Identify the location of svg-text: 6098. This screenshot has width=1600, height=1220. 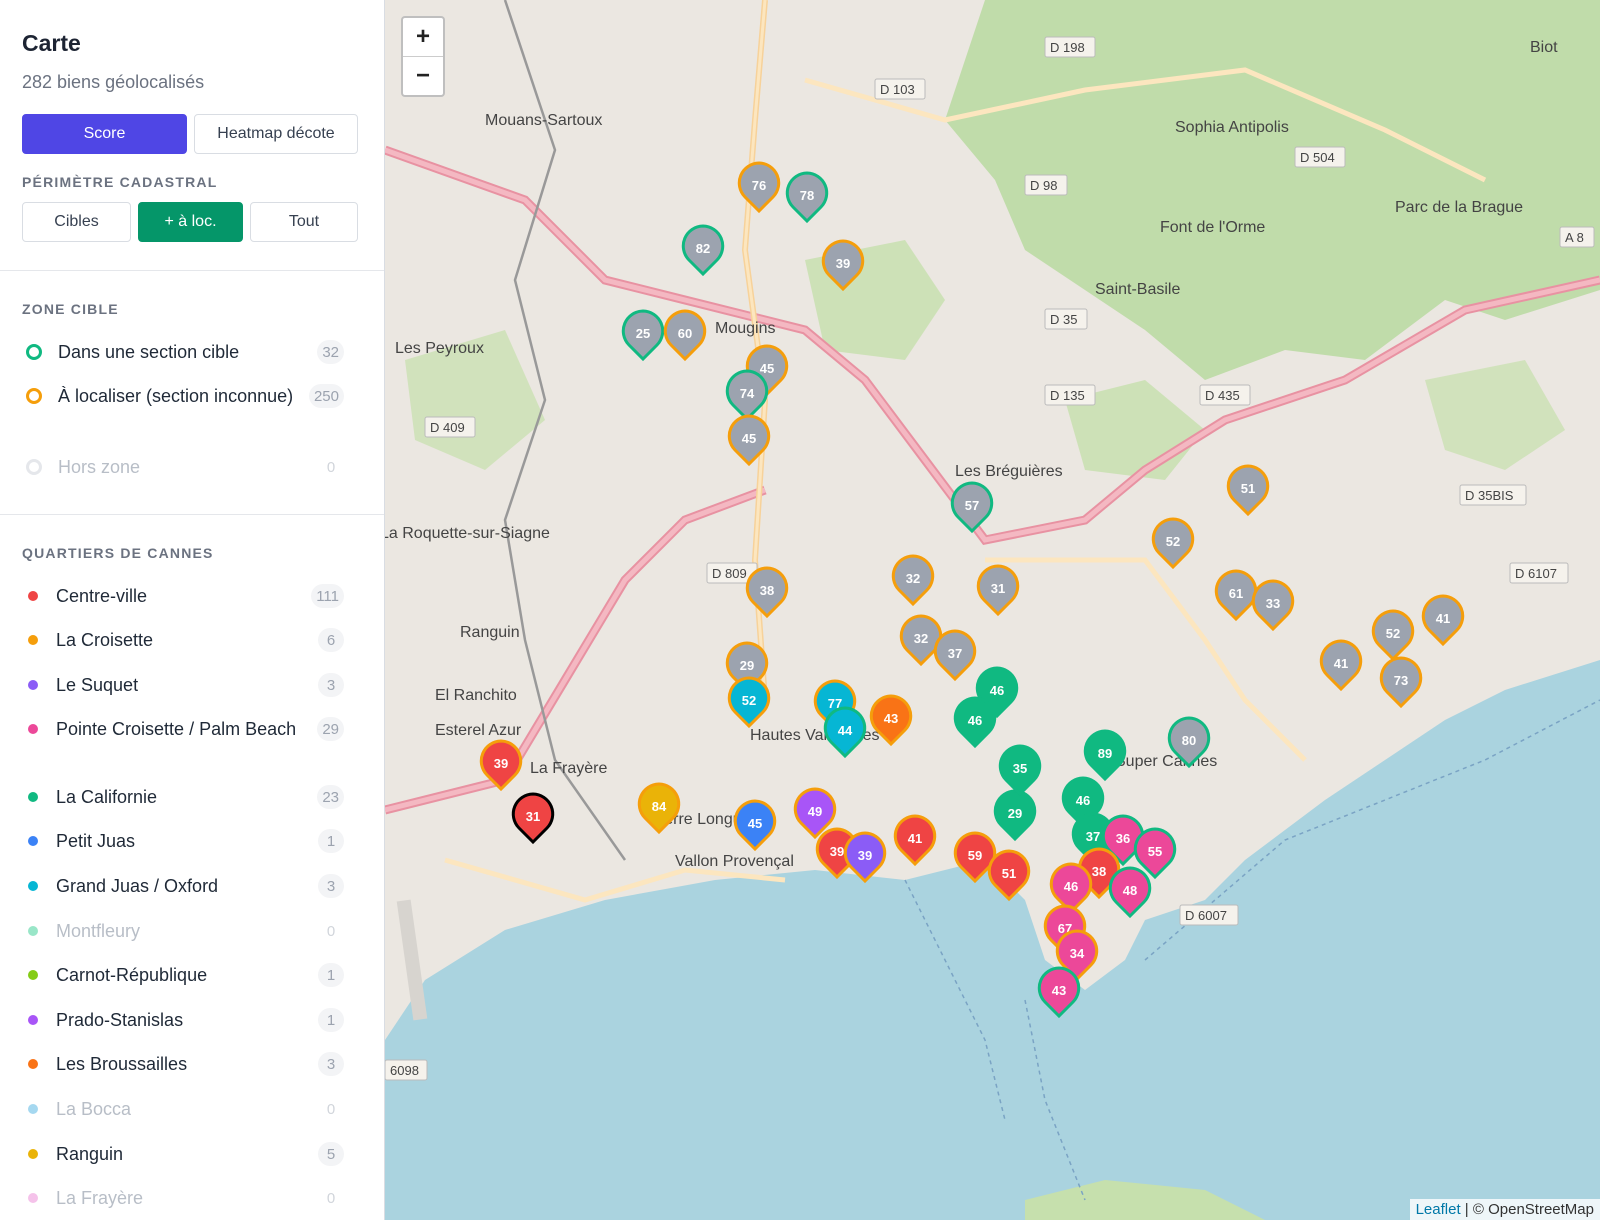
(404, 1070).